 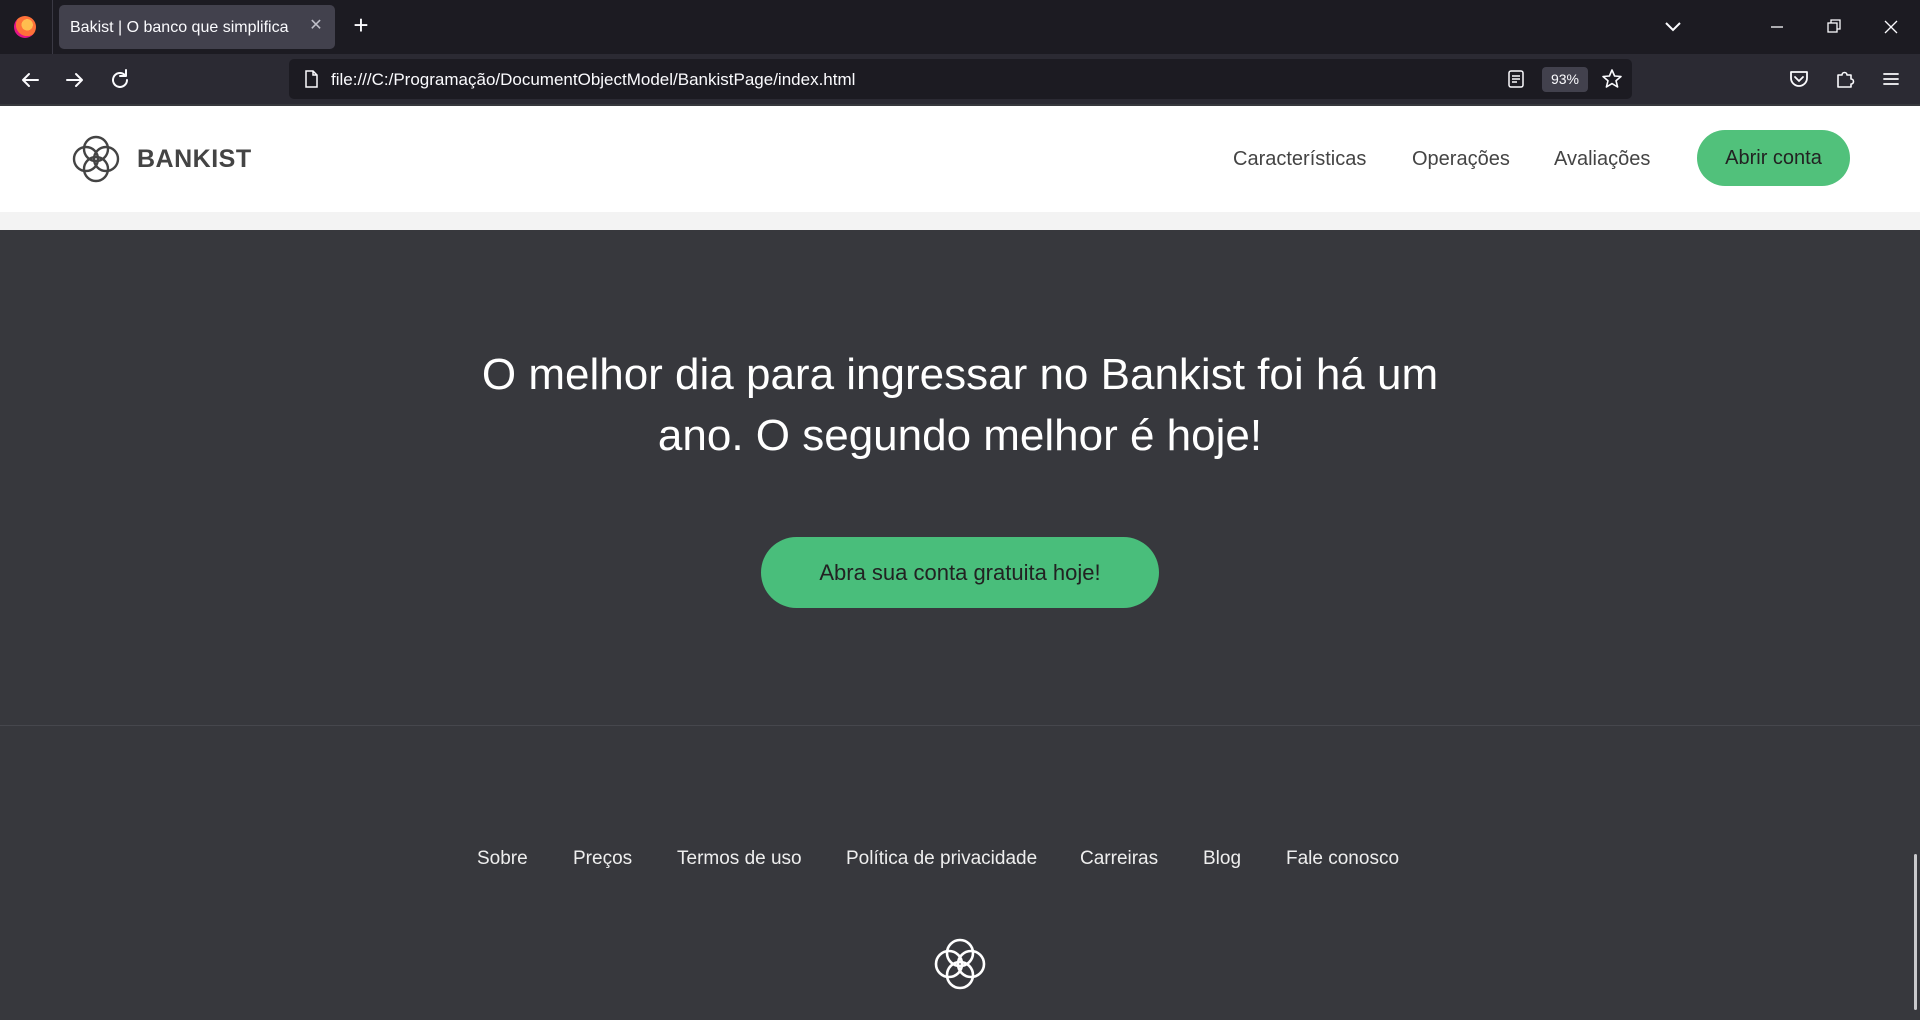 I want to click on bankist-logo-icon, so click(x=96, y=159).